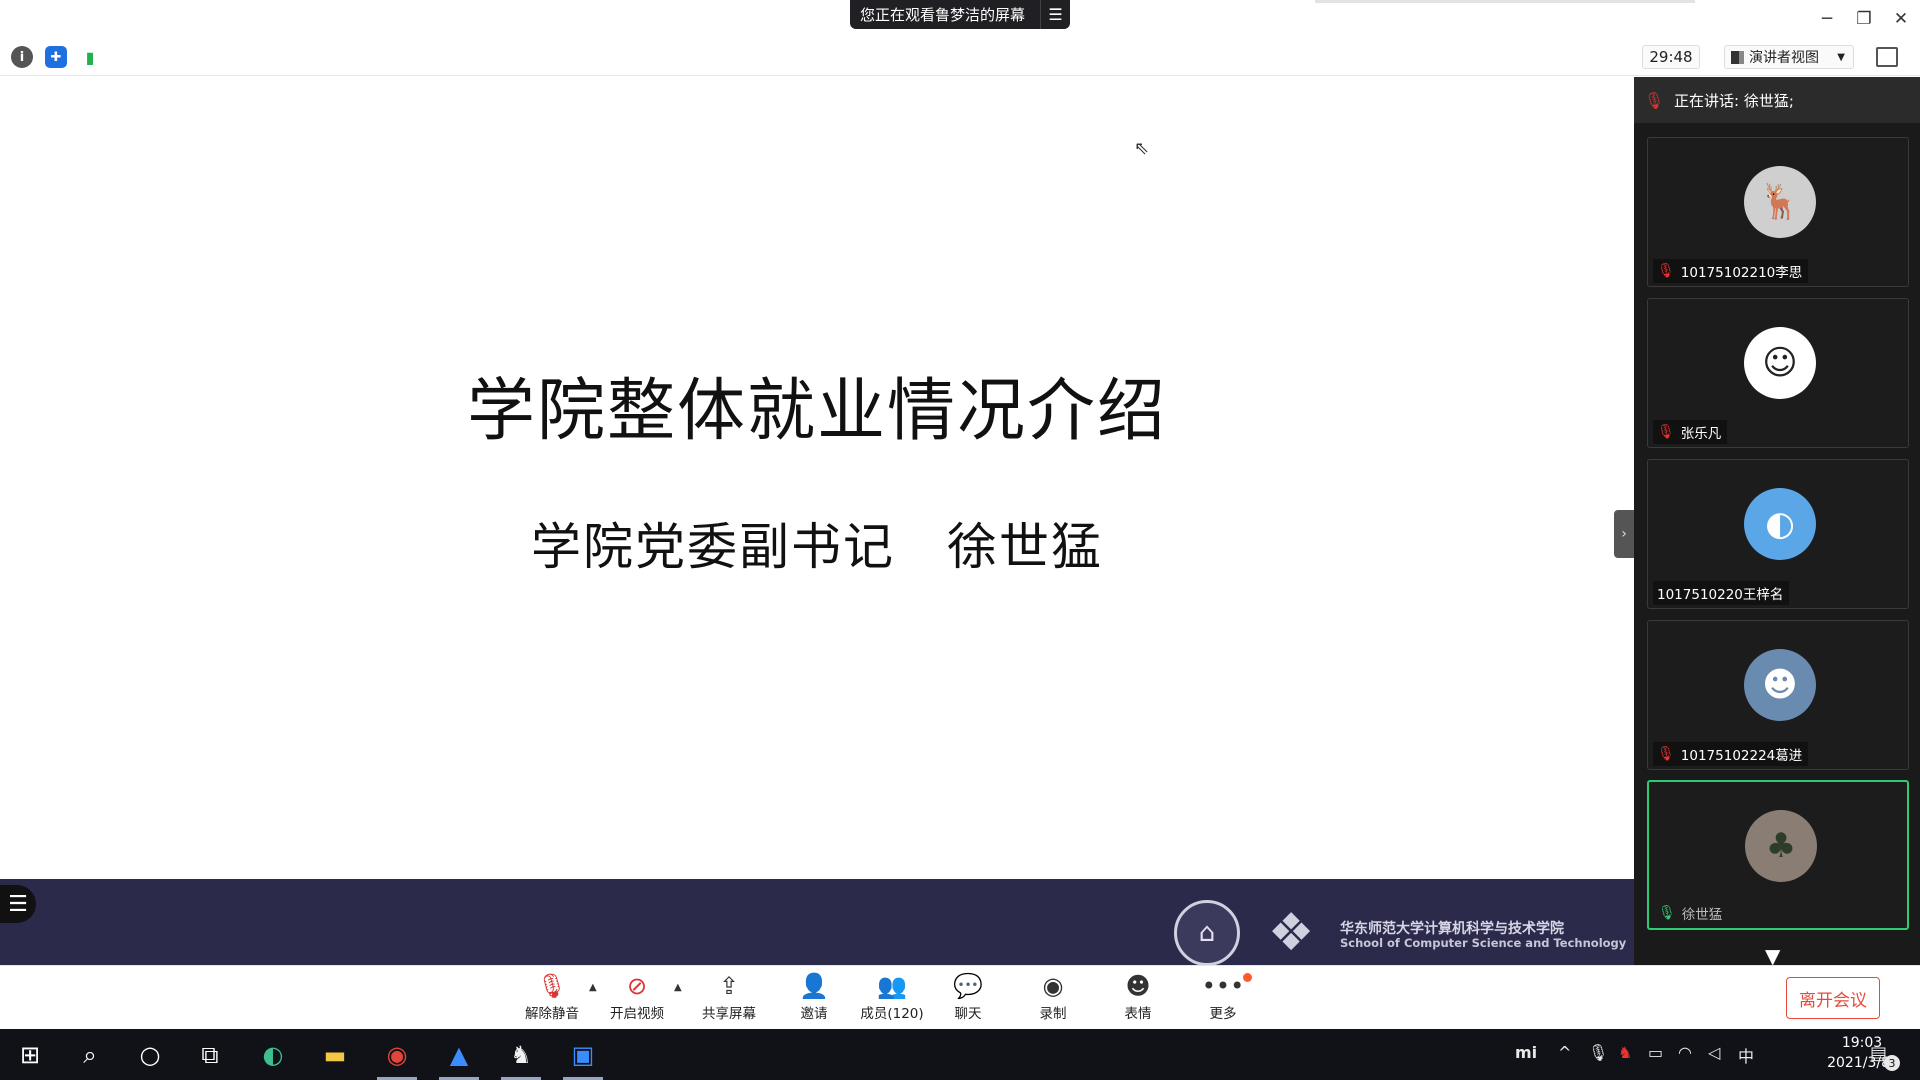  Describe the element at coordinates (1780, 363) in the screenshot. I see `cartoon-avatar: ☺` at that location.